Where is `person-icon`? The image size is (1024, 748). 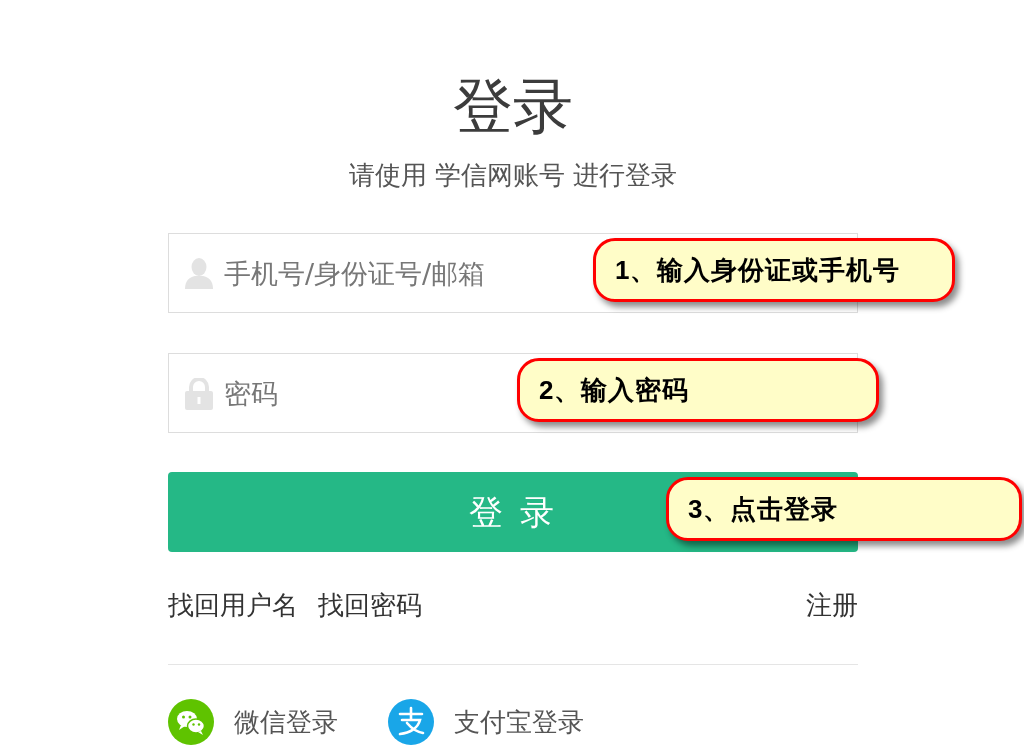
person-icon is located at coordinates (199, 273).